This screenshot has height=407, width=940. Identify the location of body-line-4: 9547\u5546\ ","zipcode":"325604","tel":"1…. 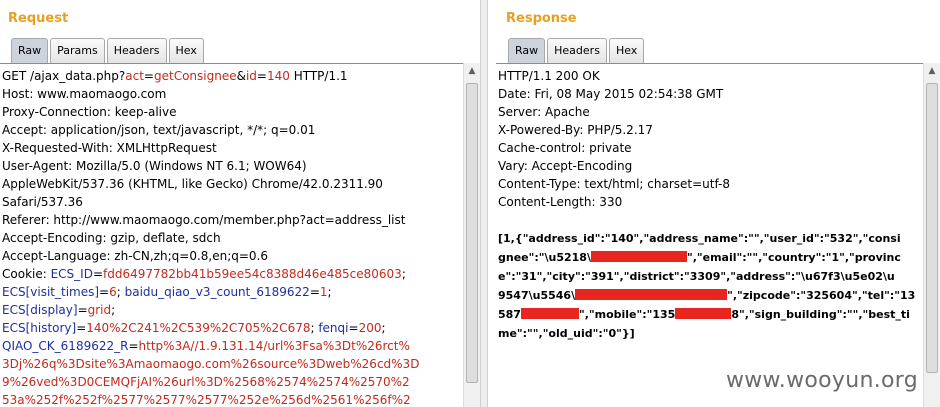
(707, 295).